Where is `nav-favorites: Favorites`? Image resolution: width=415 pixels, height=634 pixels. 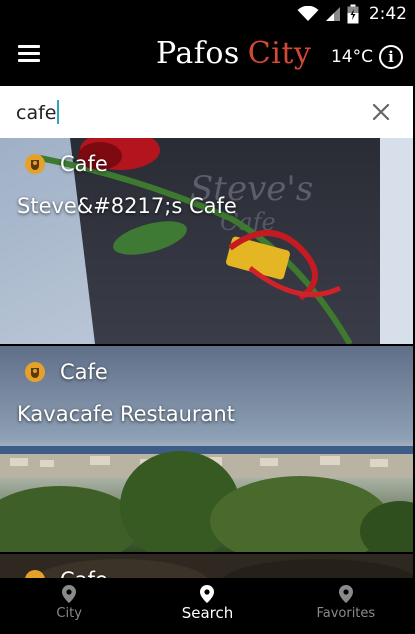 nav-favorites: Favorites is located at coordinates (346, 606).